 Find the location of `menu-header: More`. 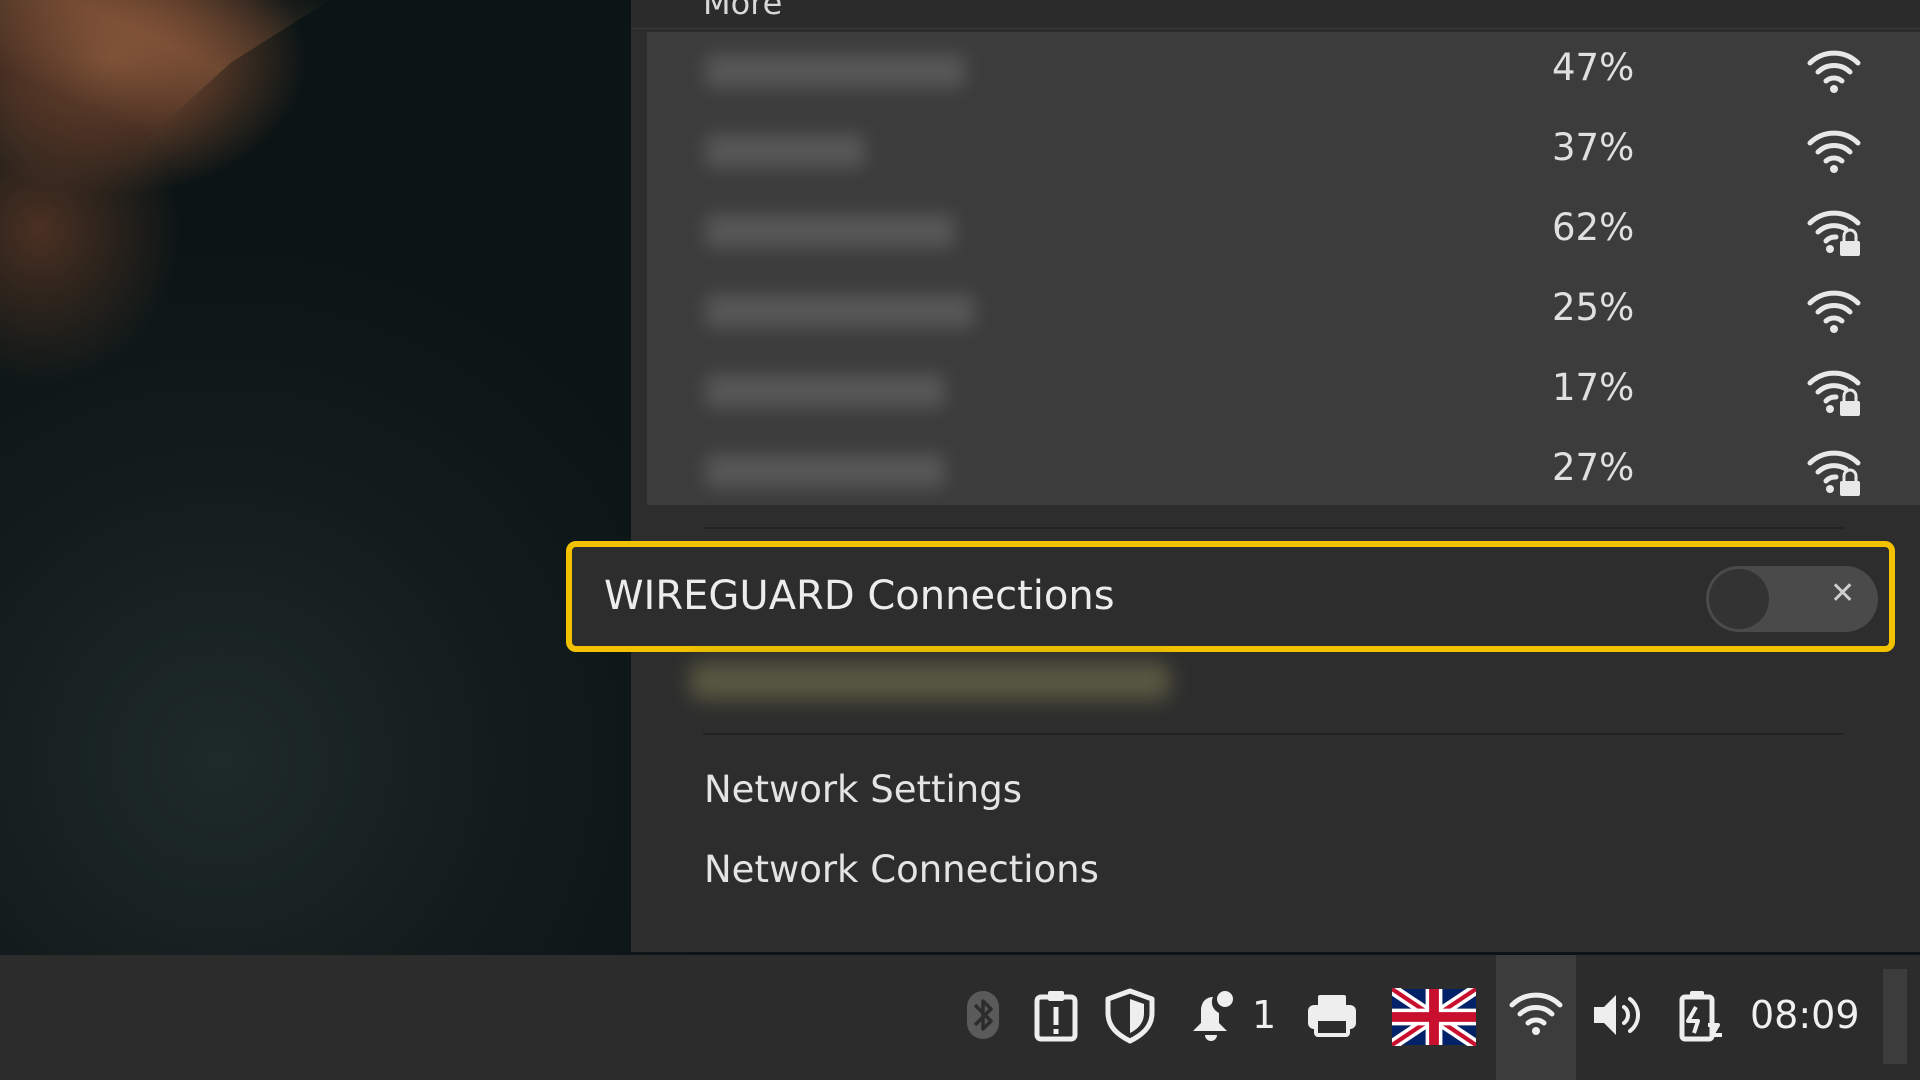

menu-header: More is located at coordinates (1275, 14).